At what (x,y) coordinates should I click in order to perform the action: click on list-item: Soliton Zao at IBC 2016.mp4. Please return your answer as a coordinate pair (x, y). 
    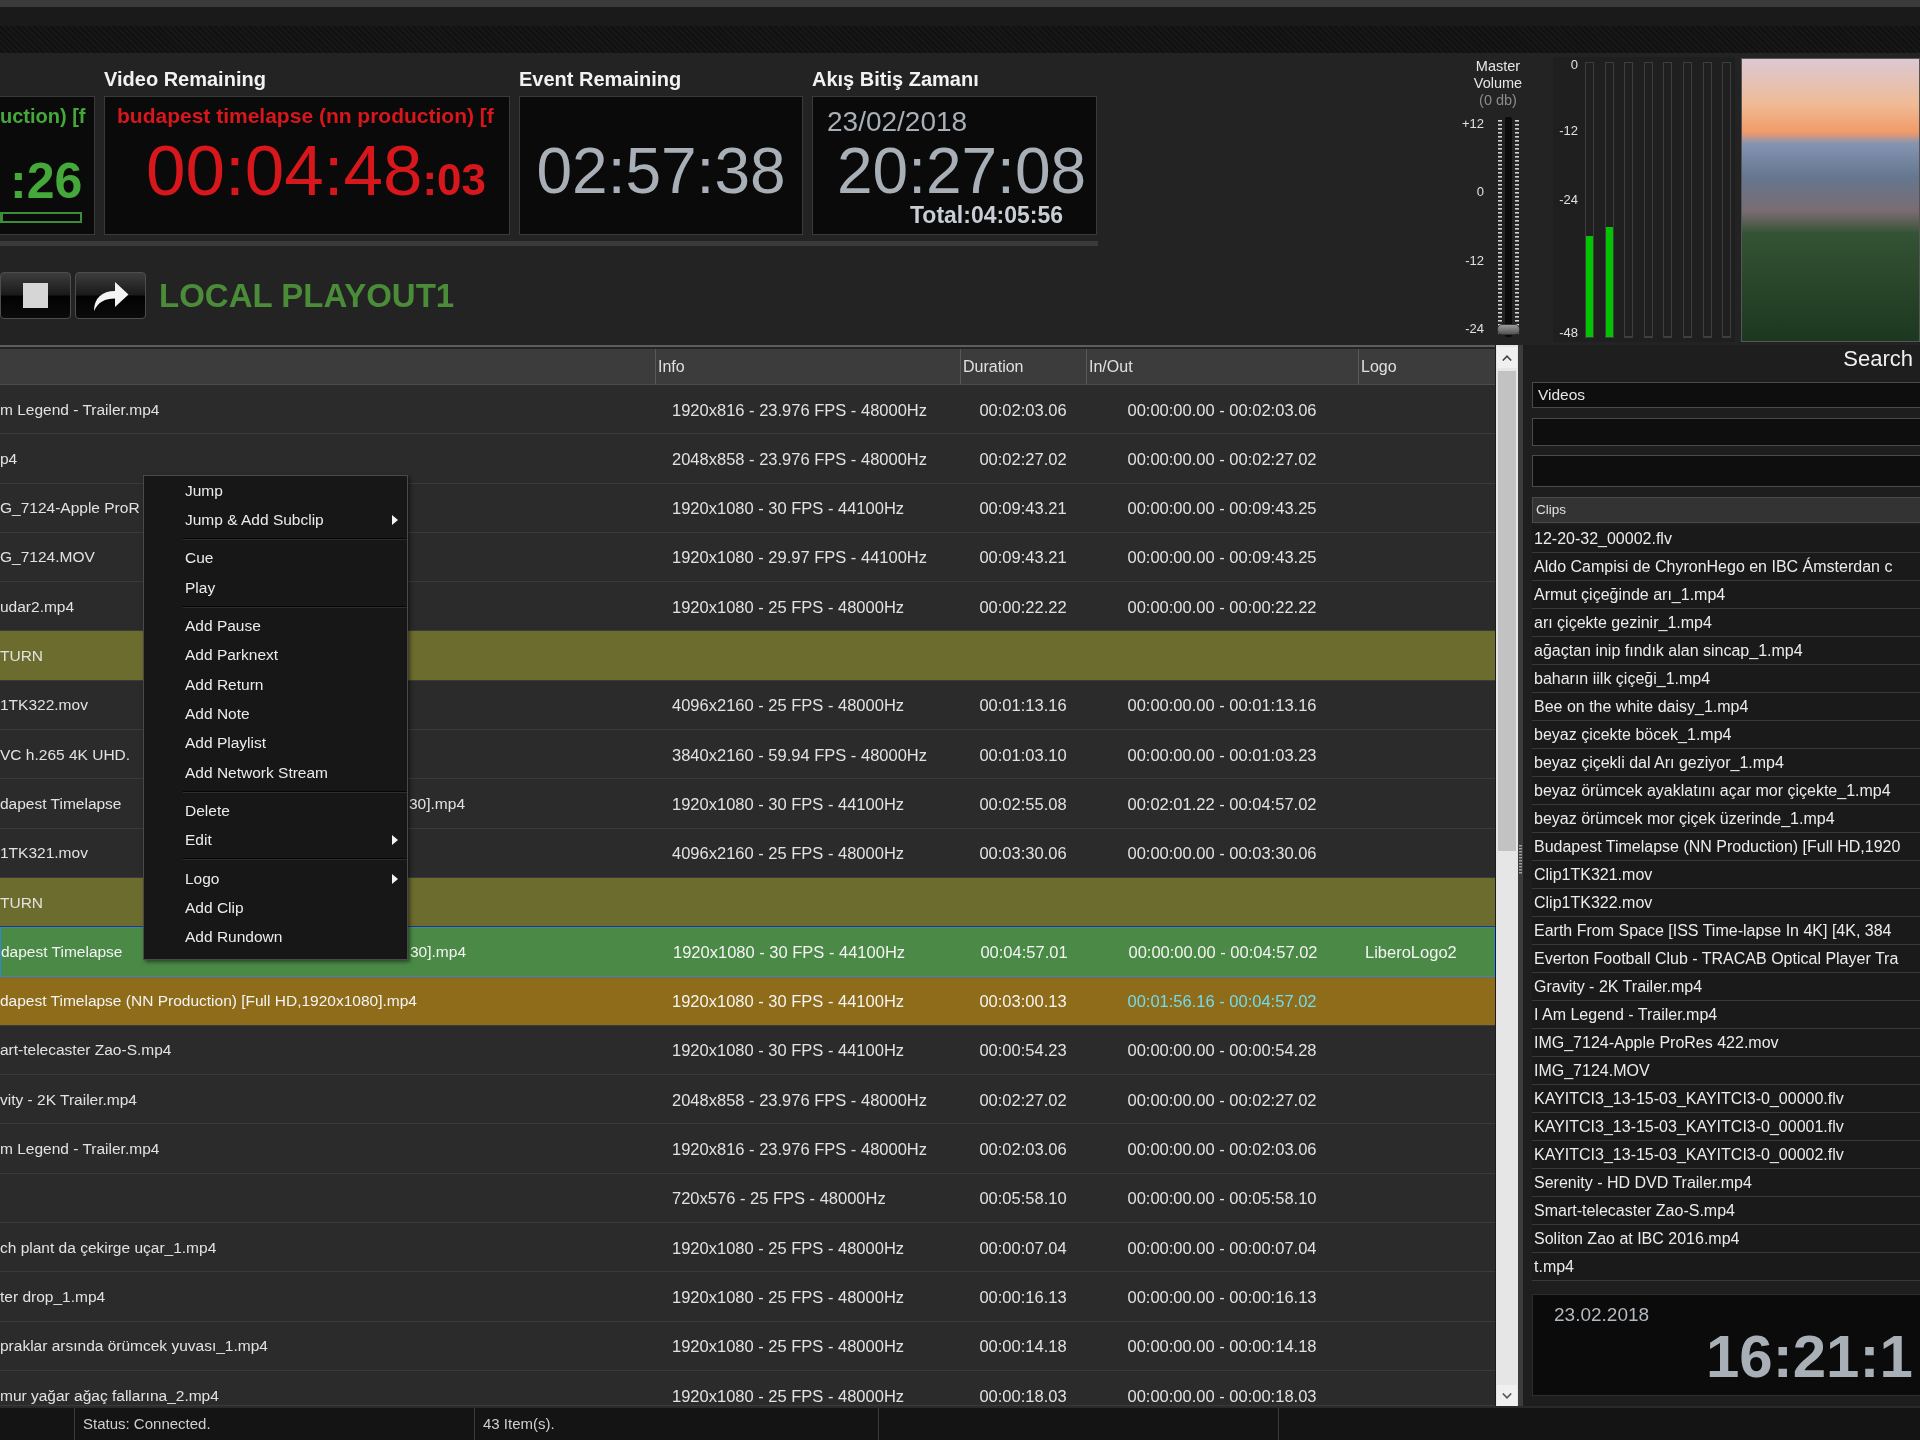
    Looking at the image, I should click on (1726, 1239).